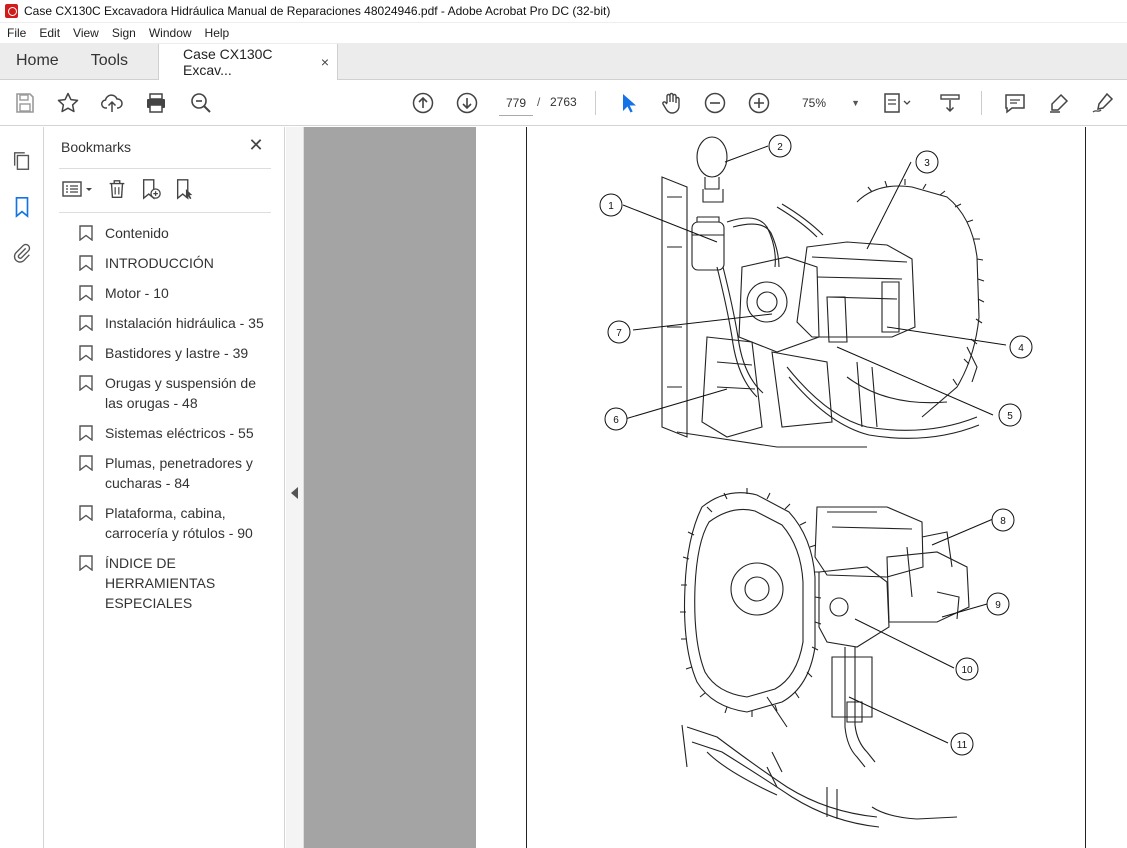 This screenshot has width=1127, height=848. I want to click on bookmark-label: Orugas y suspensión de las orugas - 48, so click(180, 393).